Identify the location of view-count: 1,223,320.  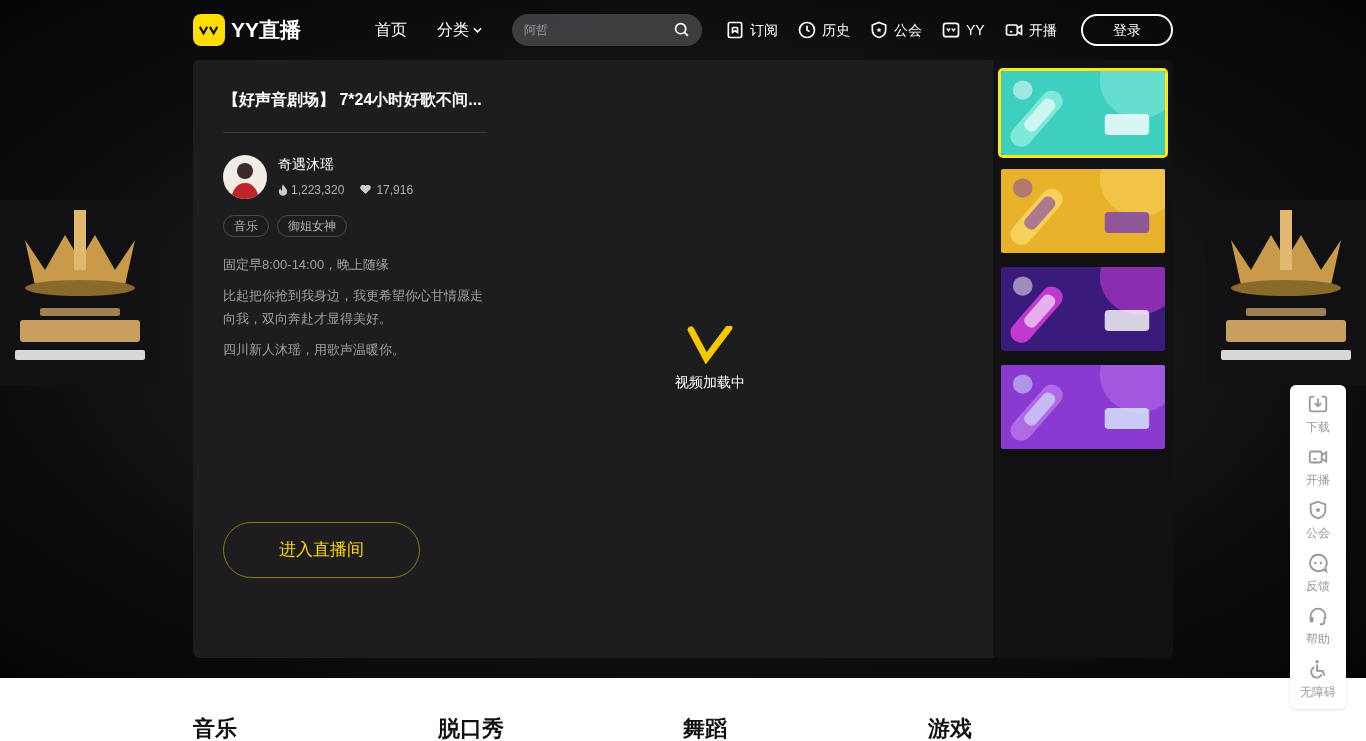
(318, 190).